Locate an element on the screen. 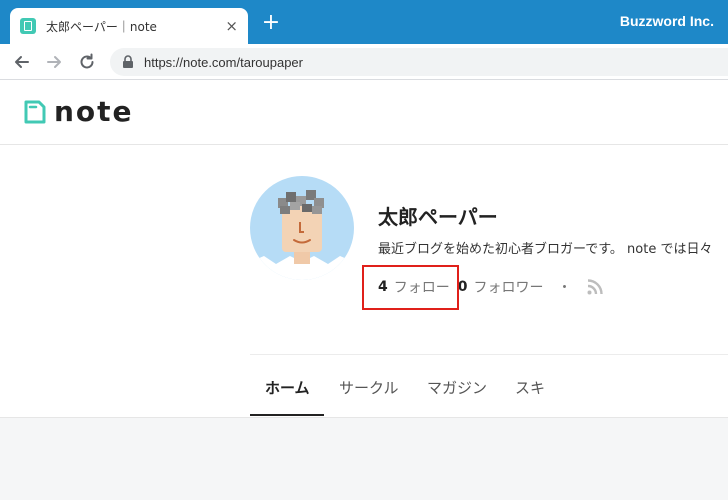 The height and width of the screenshot is (500, 728). forward-button is located at coordinates (54, 62).